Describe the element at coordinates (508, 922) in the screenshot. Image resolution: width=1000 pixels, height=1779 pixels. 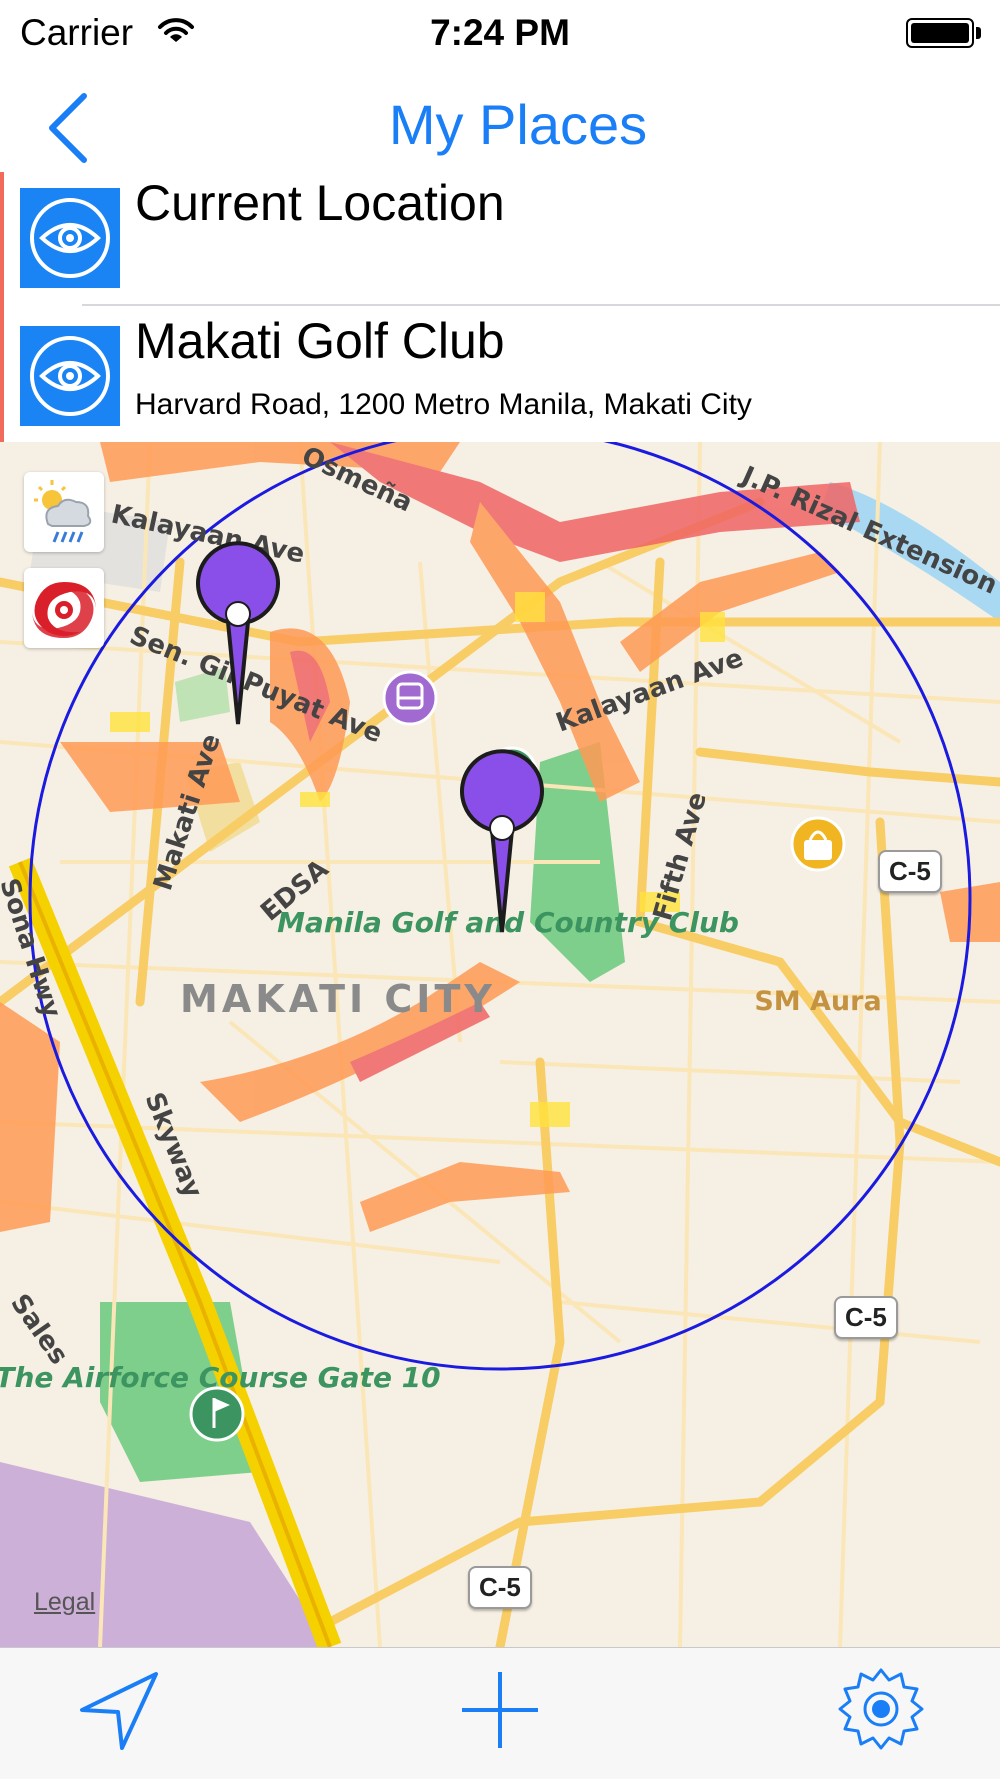
I see `poi-label-golf: Manila Golf and Country Club` at that location.